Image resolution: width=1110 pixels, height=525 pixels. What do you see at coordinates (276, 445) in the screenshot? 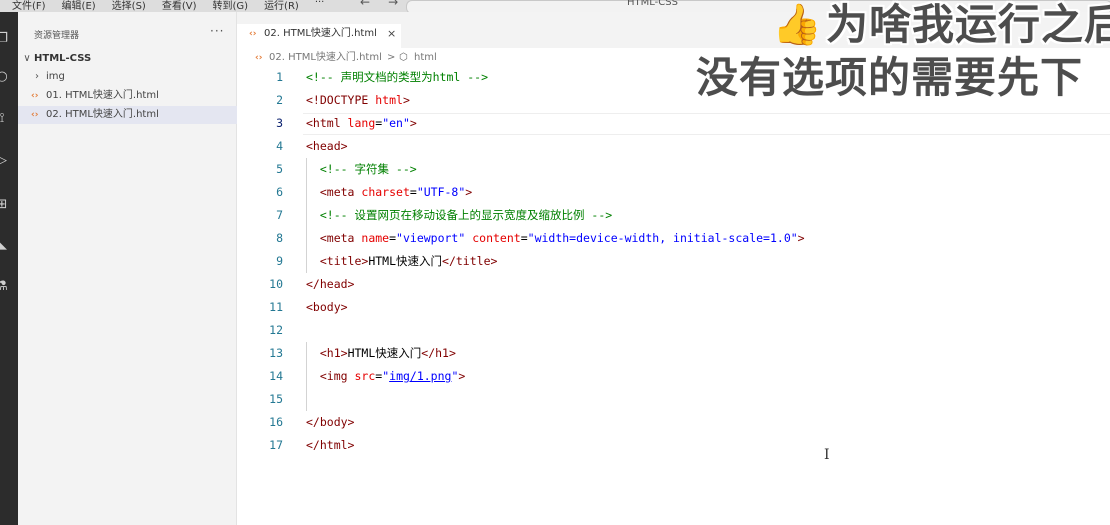
I see `line-number: 17` at bounding box center [276, 445].